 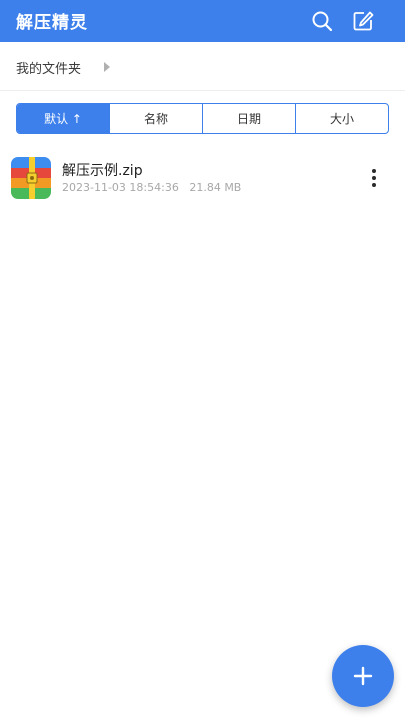 What do you see at coordinates (107, 67) in the screenshot?
I see `chevron-right-icon` at bounding box center [107, 67].